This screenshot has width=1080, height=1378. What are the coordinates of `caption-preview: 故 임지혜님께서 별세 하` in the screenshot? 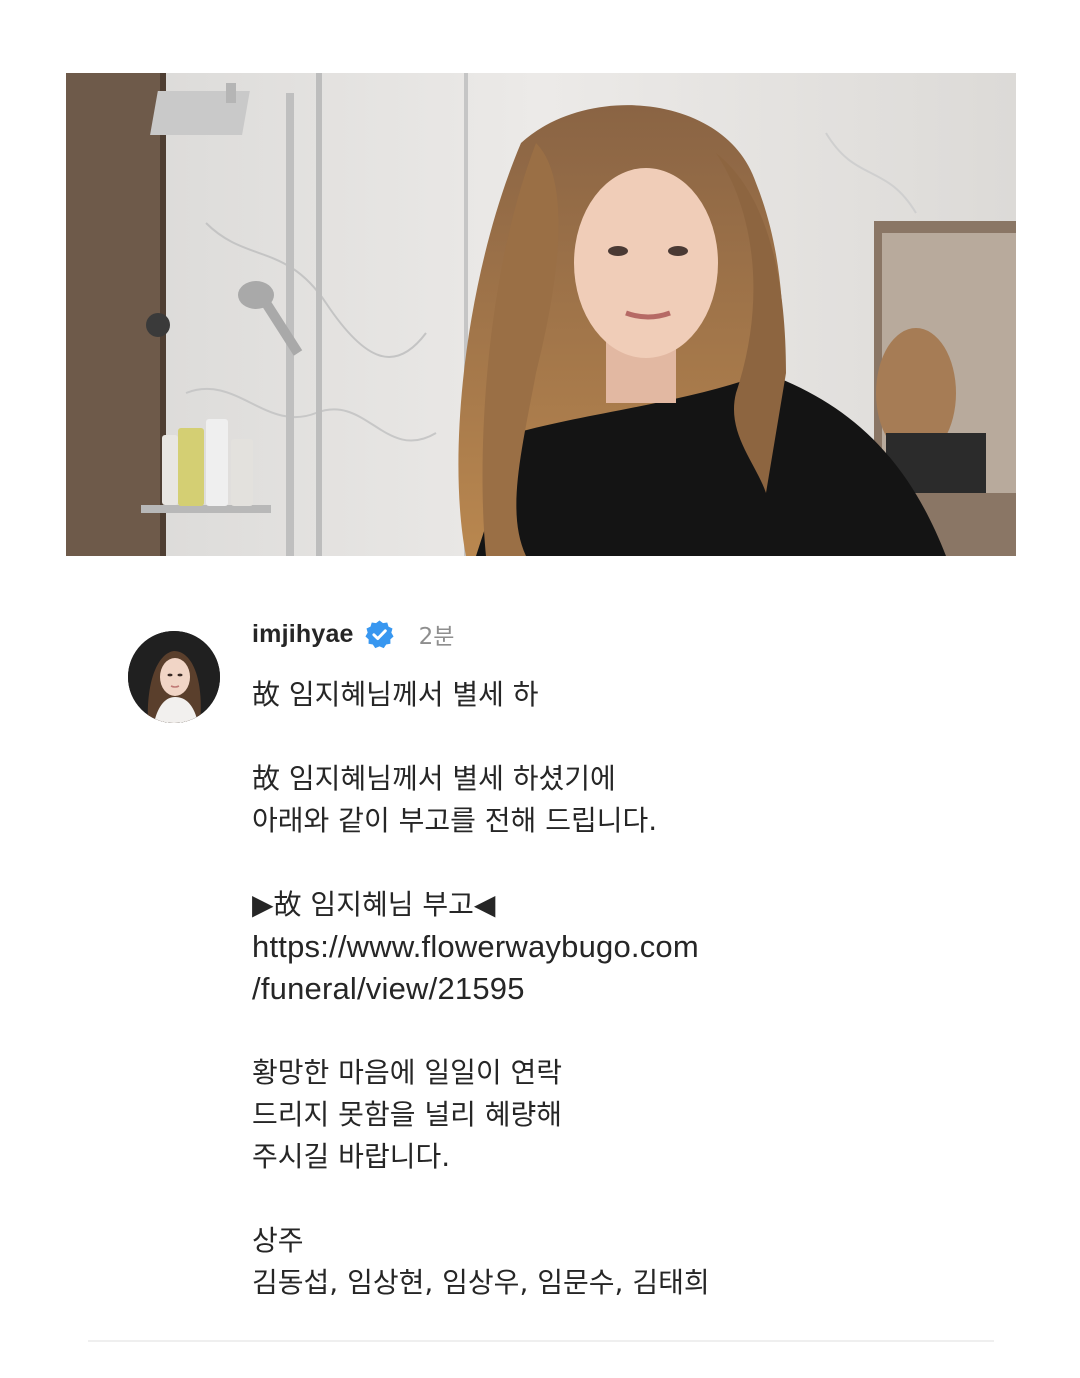 It's located at (395, 694).